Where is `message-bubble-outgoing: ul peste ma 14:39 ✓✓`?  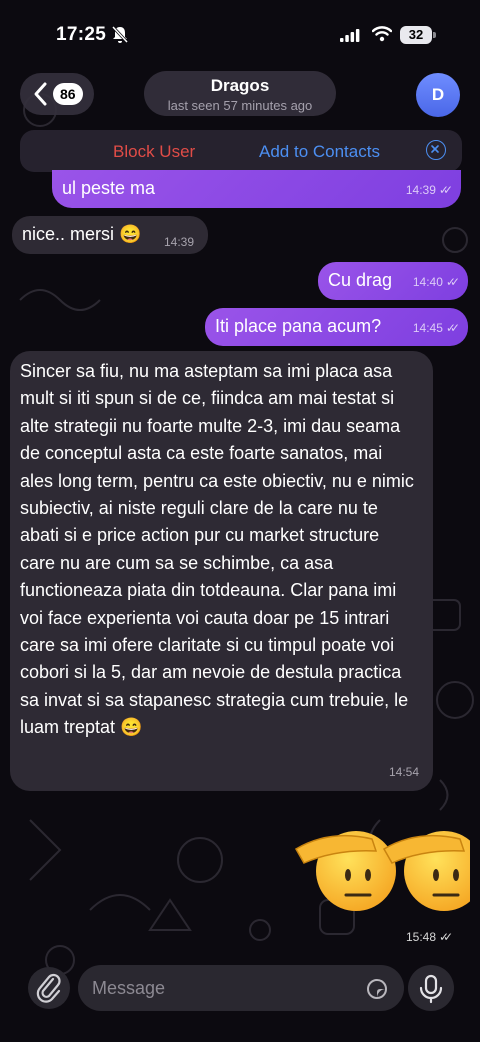
message-bubble-outgoing: ul peste ma 14:39 ✓✓ is located at coordinates (256, 189).